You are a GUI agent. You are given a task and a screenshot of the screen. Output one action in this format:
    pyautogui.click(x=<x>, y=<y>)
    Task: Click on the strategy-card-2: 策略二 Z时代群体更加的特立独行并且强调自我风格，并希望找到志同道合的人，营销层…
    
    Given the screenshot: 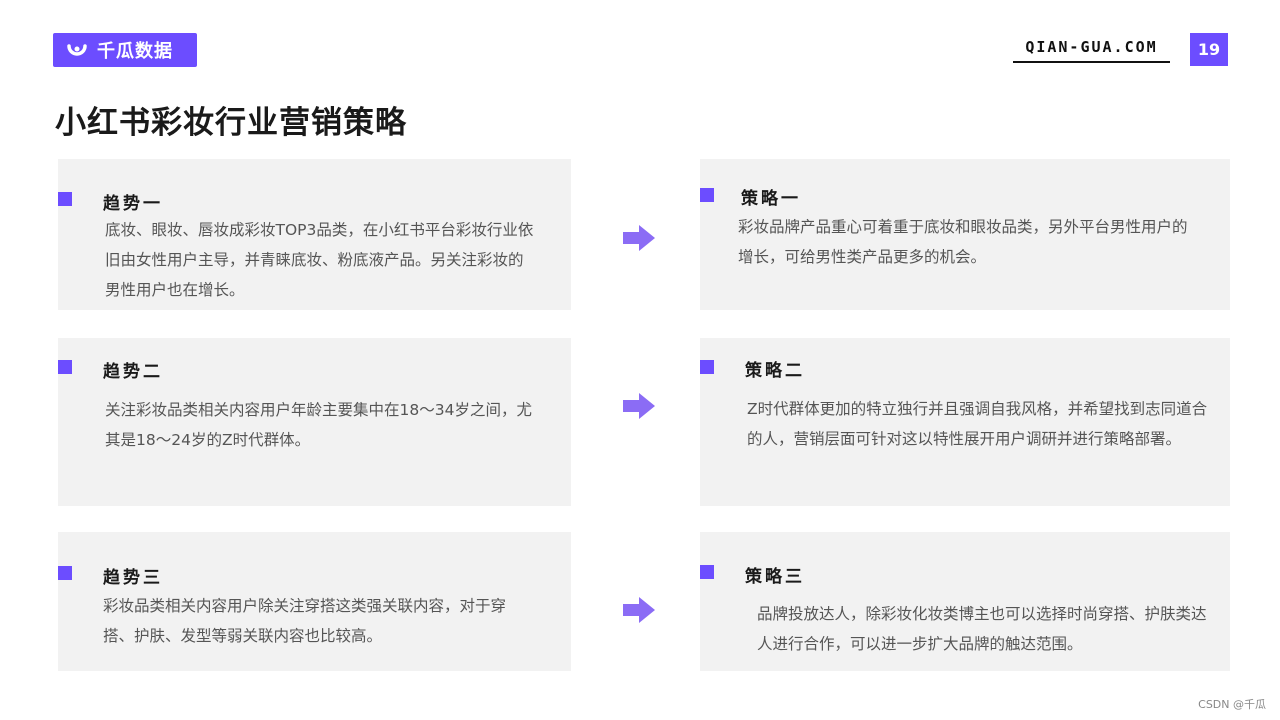 What is the action you would take?
    pyautogui.click(x=965, y=422)
    